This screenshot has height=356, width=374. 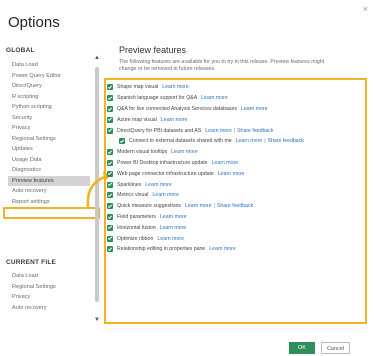 I want to click on feature-label: Shape map visual, so click(x=138, y=87).